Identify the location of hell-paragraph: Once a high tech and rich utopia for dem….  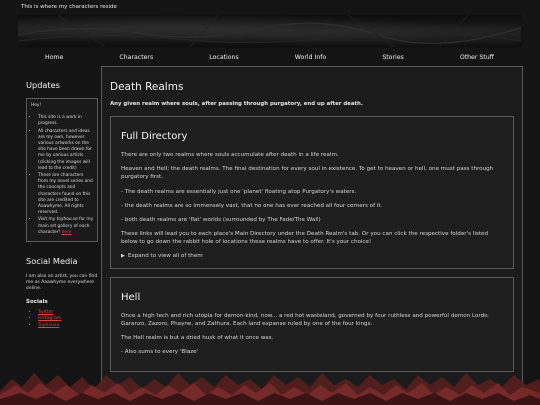
(305, 319).